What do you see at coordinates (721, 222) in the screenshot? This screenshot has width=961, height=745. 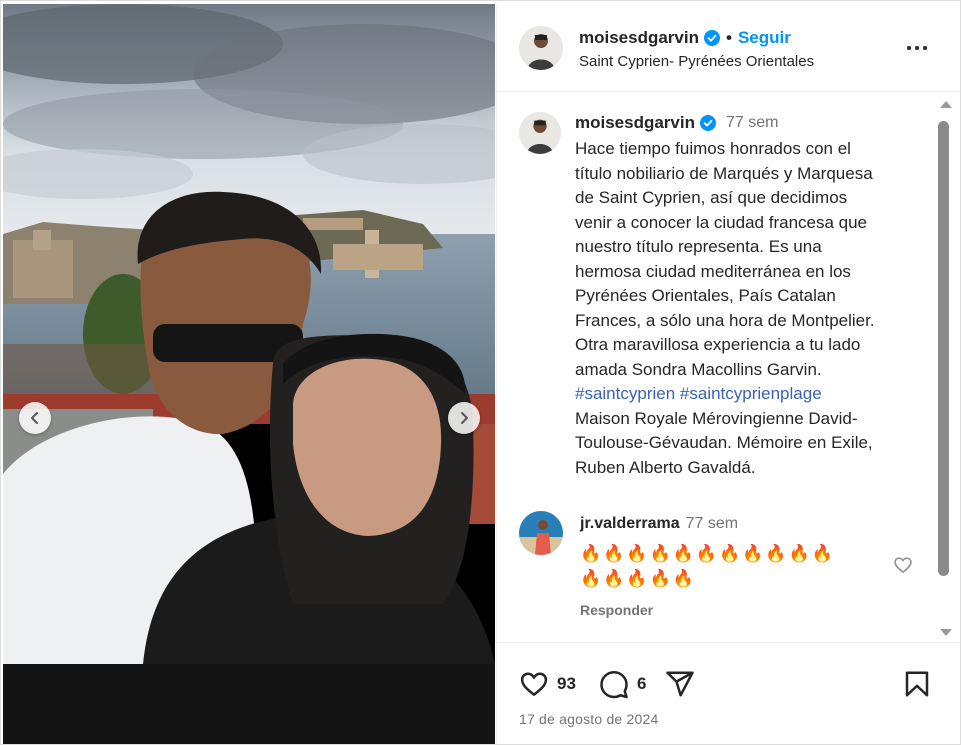 I see `caption-line: venir a conocer la ciudad francesa que` at bounding box center [721, 222].